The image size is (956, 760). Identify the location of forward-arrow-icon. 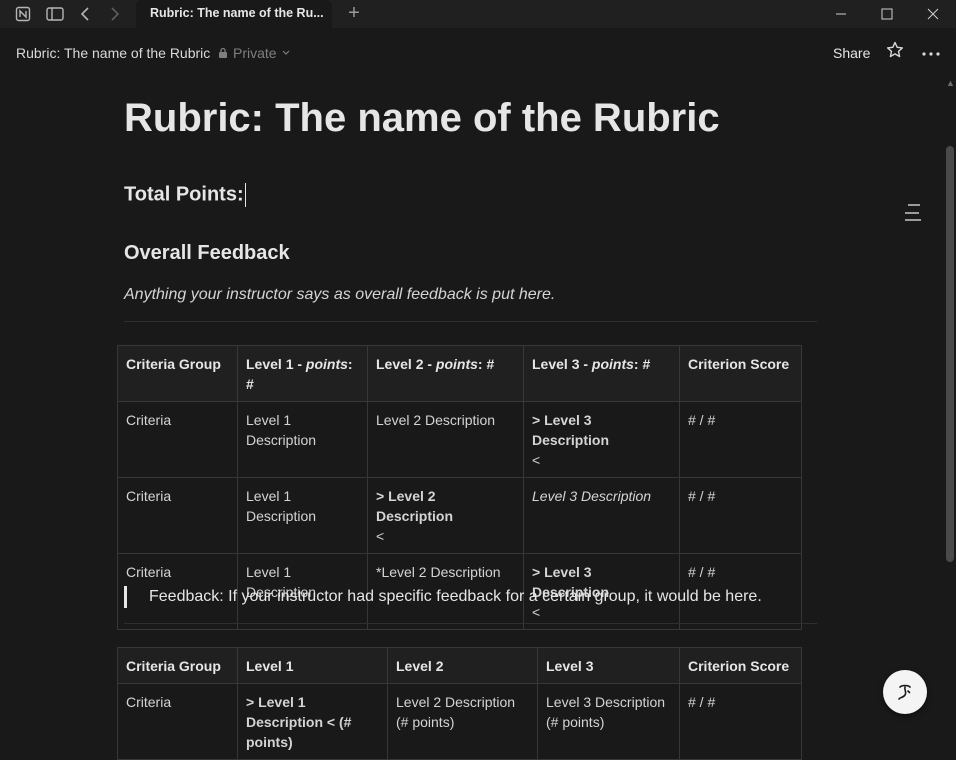
(115, 14).